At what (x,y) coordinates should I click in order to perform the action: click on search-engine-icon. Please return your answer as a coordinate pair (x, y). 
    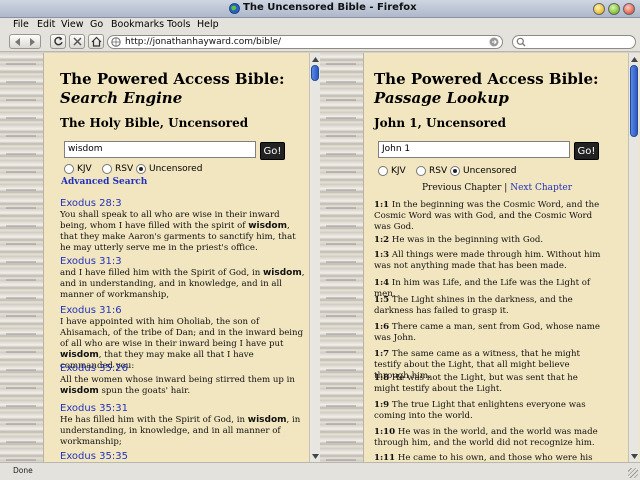
    Looking at the image, I should click on (521, 42).